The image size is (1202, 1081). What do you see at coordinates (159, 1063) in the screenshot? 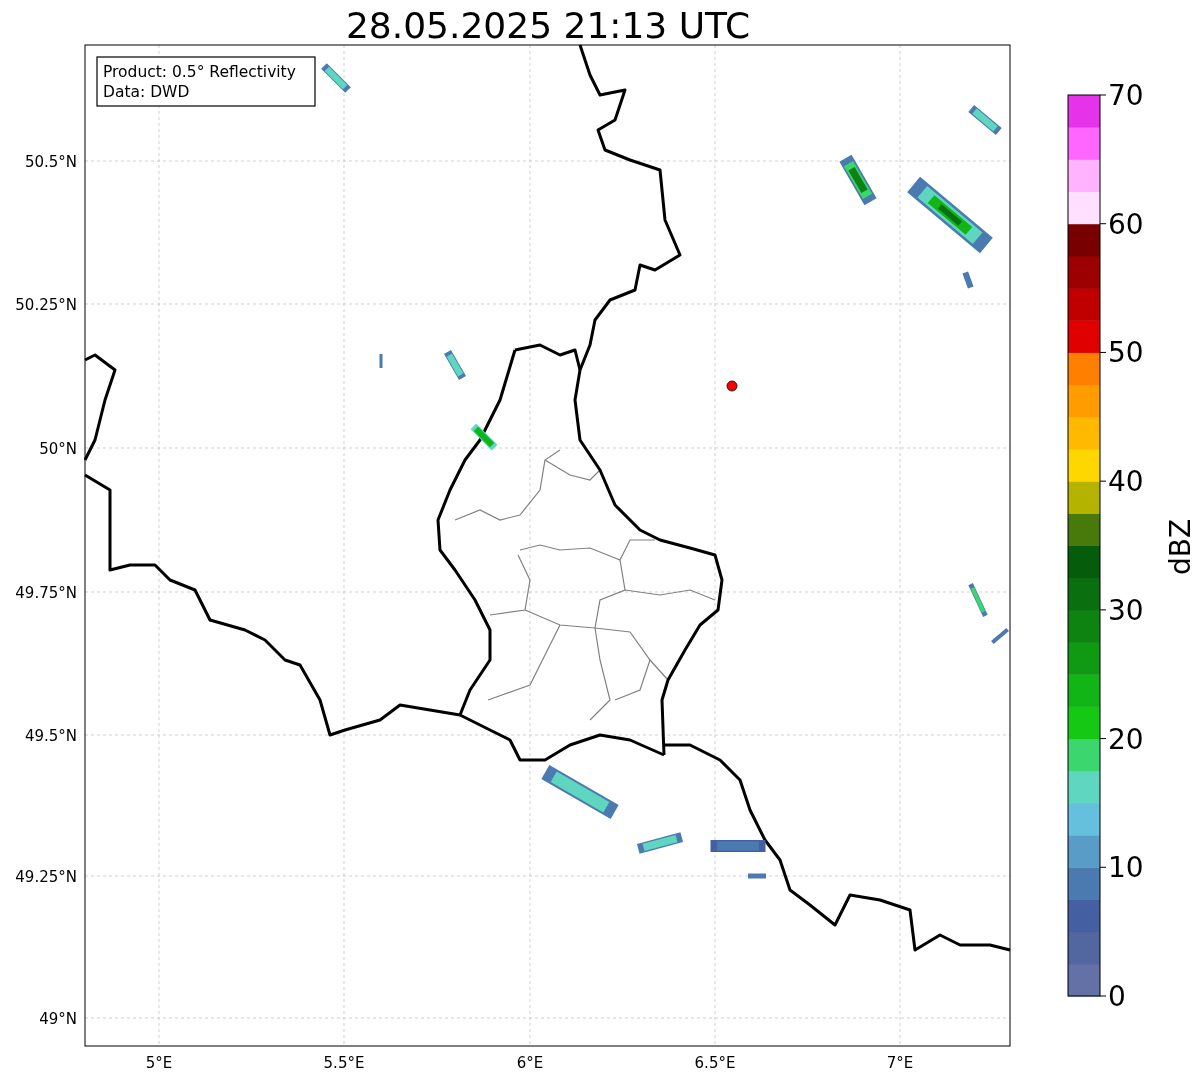
I see `longitude-label: 5°E` at bounding box center [159, 1063].